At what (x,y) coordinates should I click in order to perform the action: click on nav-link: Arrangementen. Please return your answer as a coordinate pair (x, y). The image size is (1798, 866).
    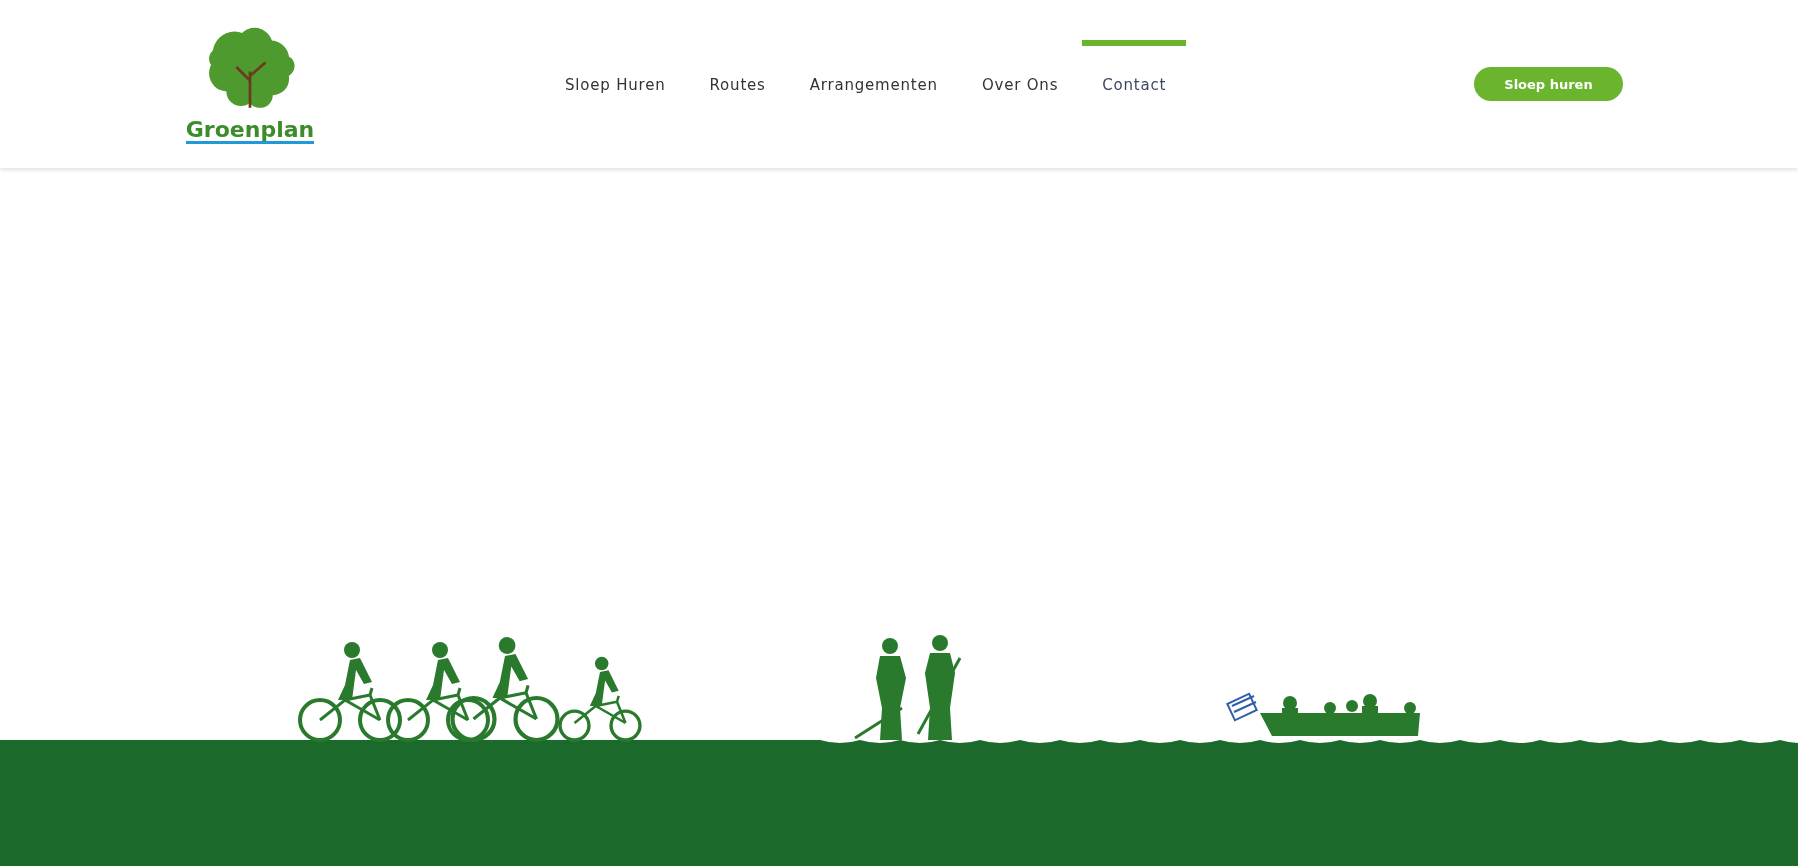
    Looking at the image, I should click on (873, 104).